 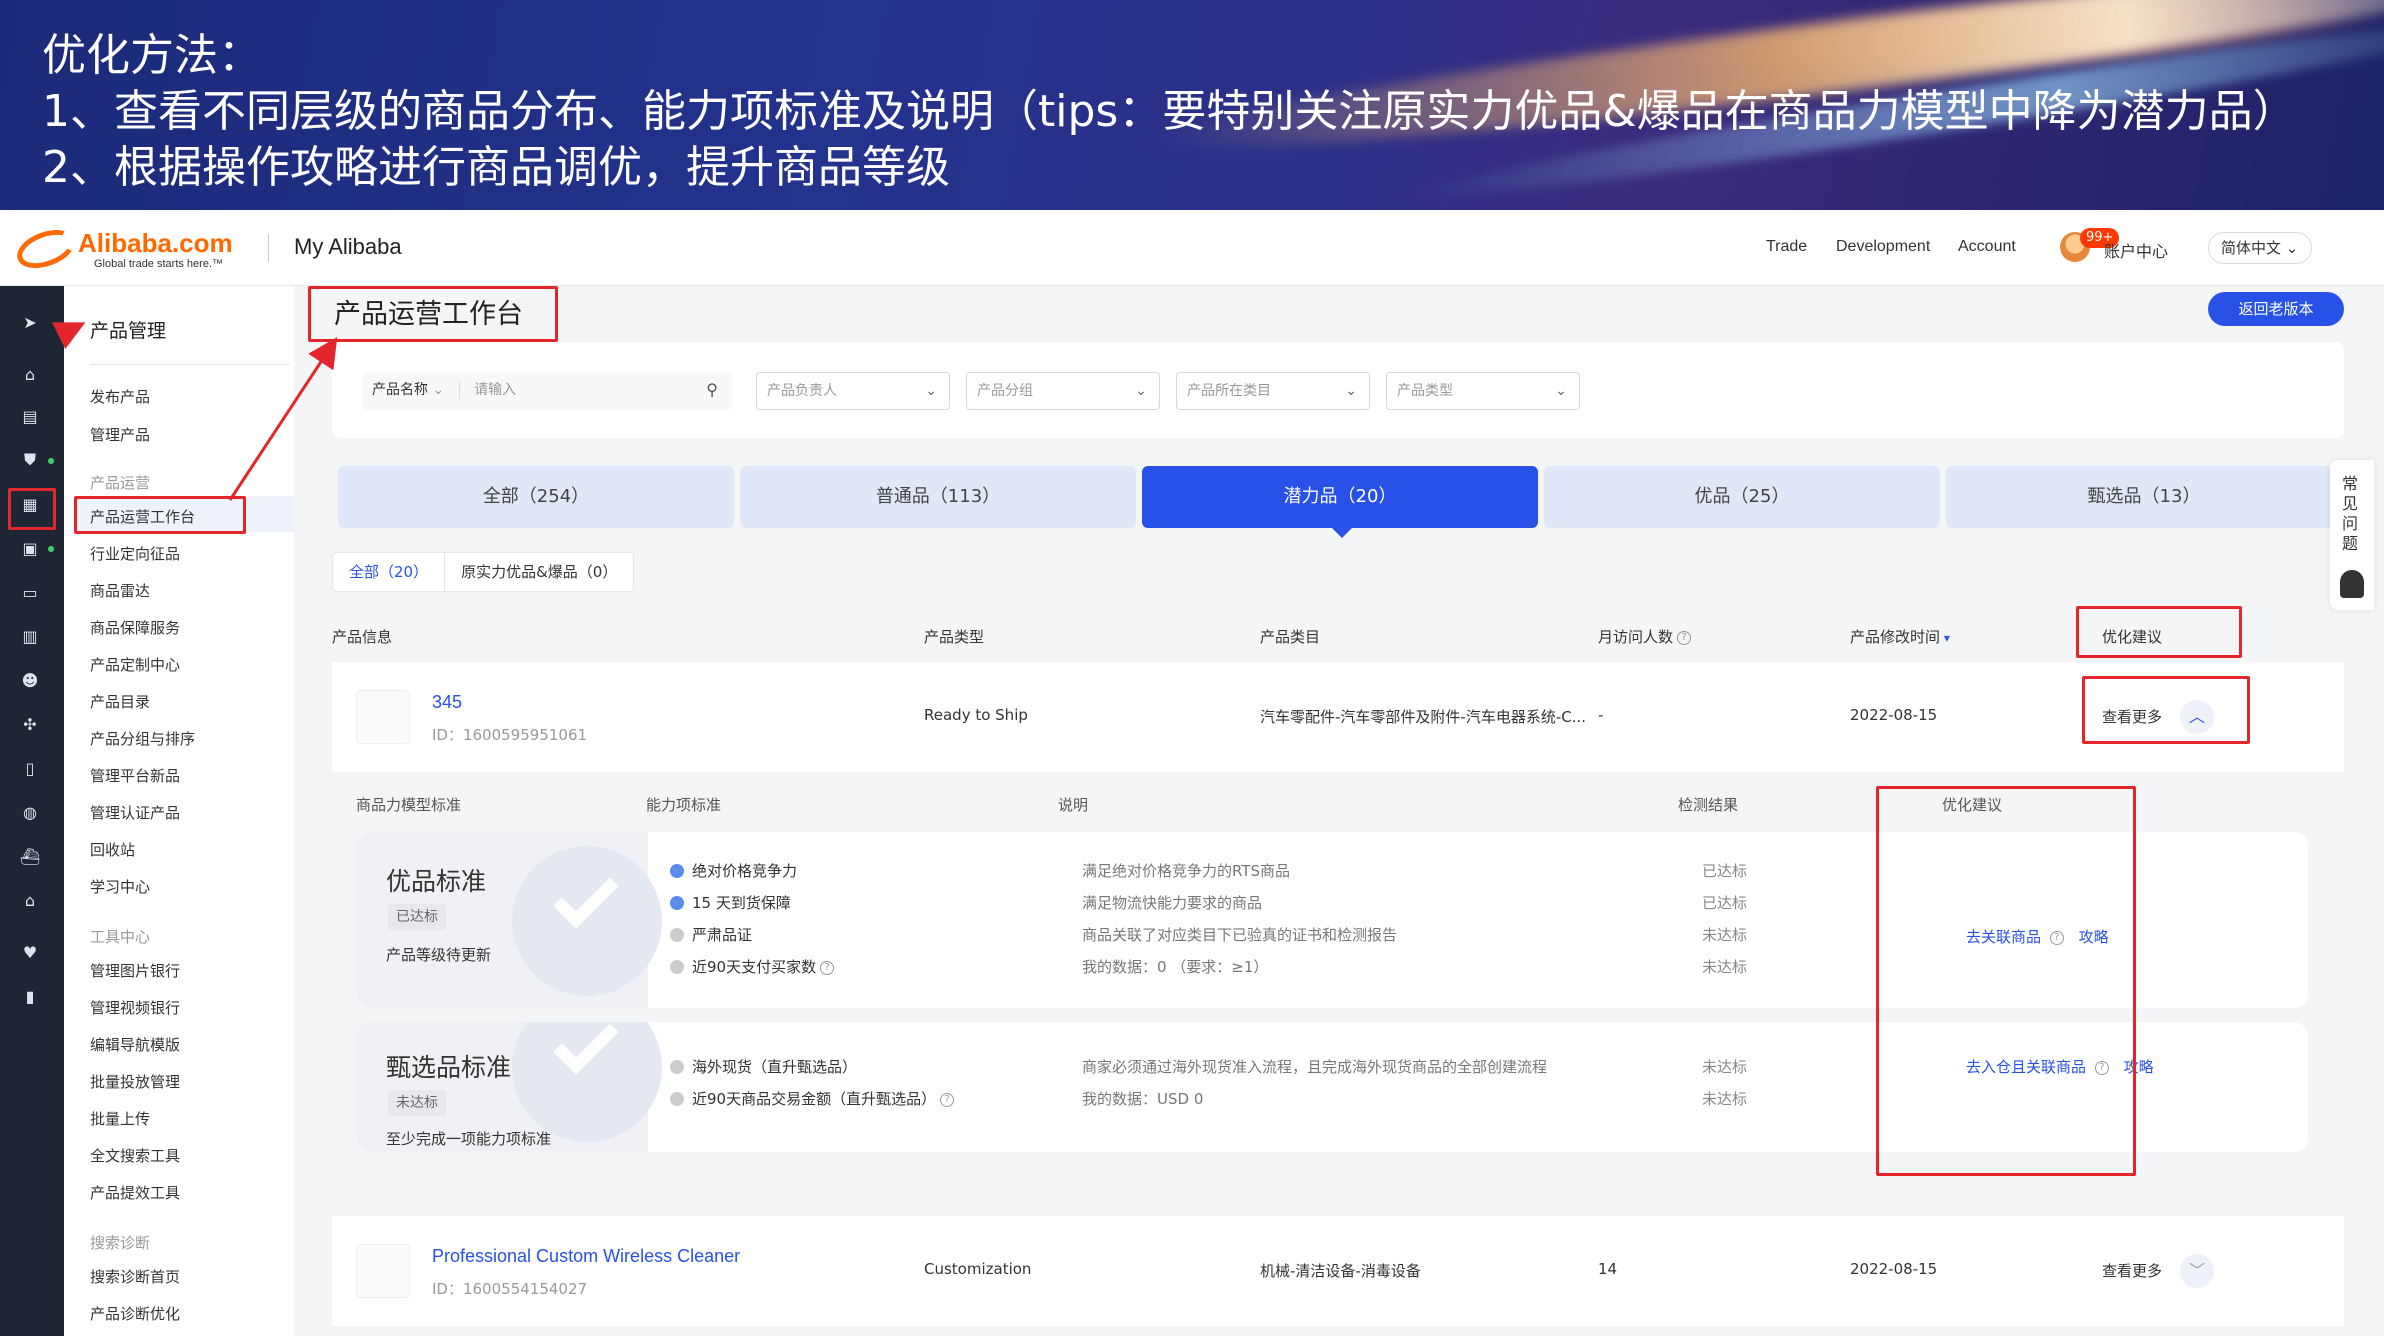 What do you see at coordinates (1351, 391) in the screenshot?
I see `chevron-down-icon: ⌄` at bounding box center [1351, 391].